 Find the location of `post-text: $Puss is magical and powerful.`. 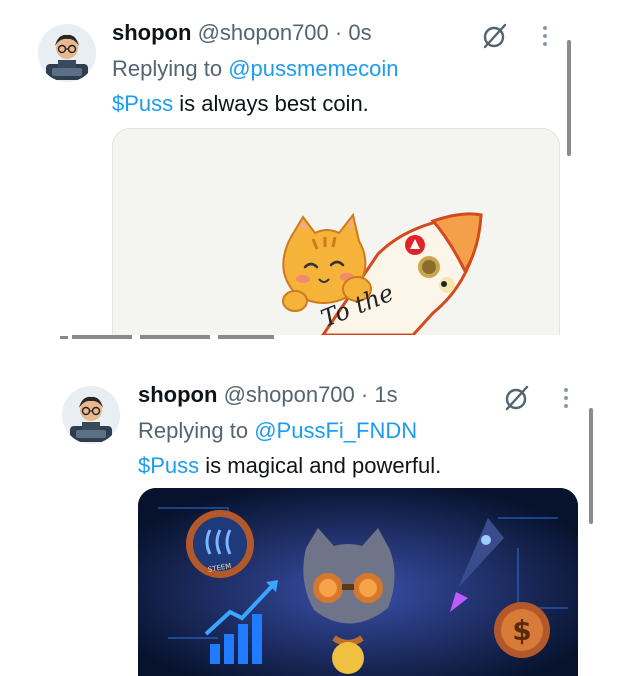

post-text: $Puss is magical and powerful. is located at coordinates (289, 466).